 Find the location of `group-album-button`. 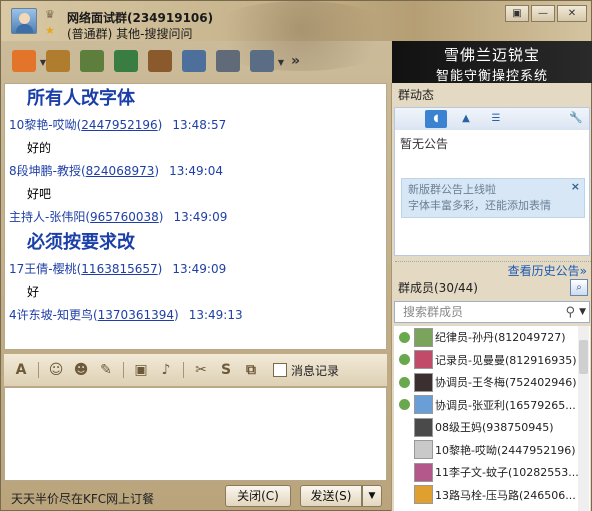

group-album-button is located at coordinates (92, 61).